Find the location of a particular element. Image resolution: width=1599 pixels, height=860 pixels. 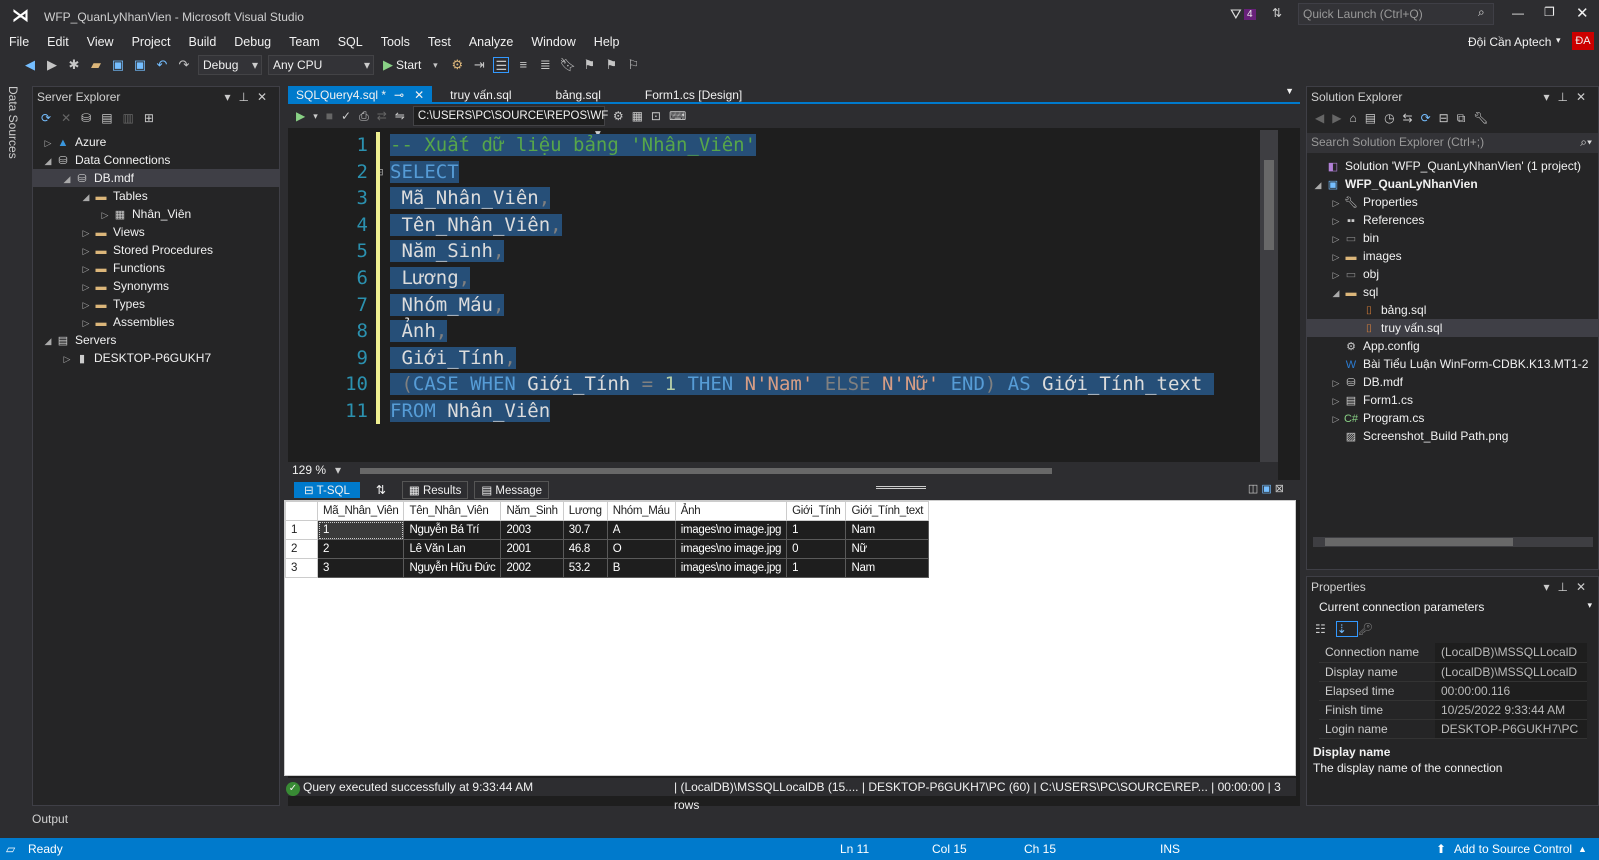

property-value: 00:00:00.116 is located at coordinates (1511, 691).